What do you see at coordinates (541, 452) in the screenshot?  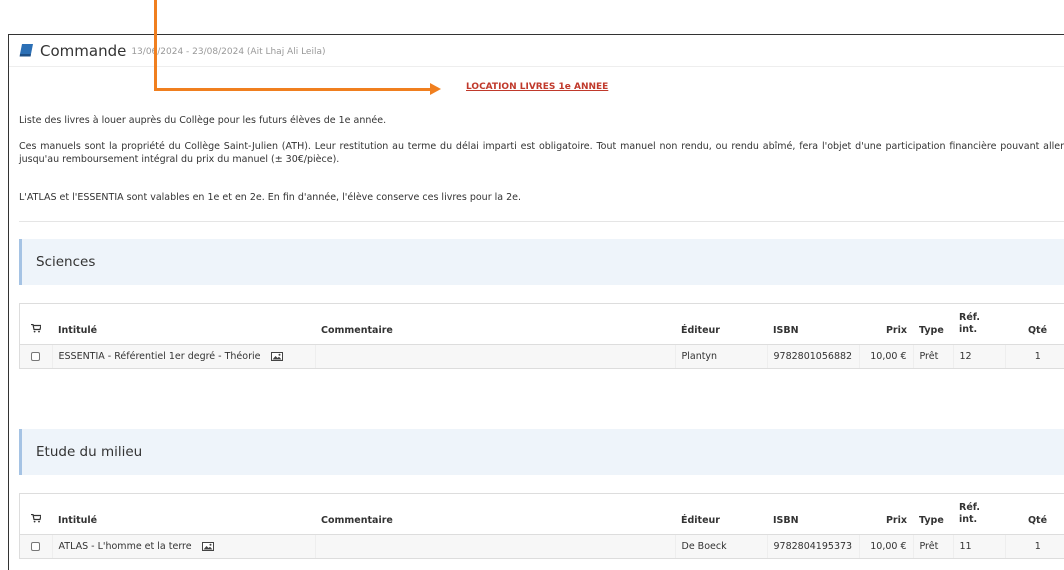 I see `section-header-etude-du-milieu: Etude du milieu` at bounding box center [541, 452].